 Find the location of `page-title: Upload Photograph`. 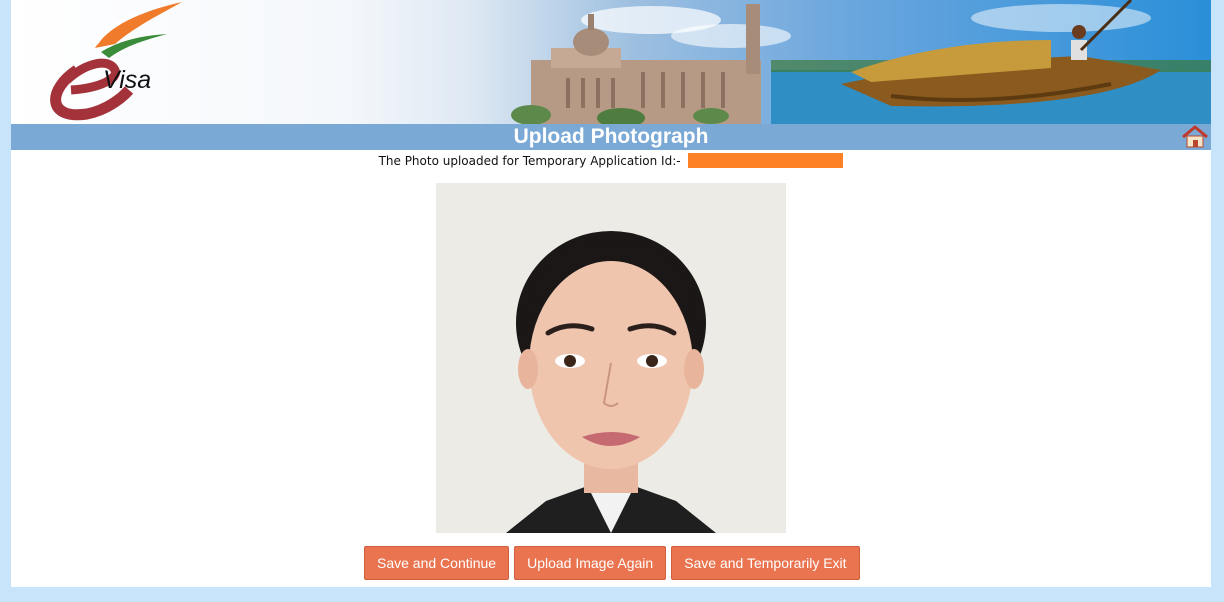

page-title: Upload Photograph is located at coordinates (611, 136).